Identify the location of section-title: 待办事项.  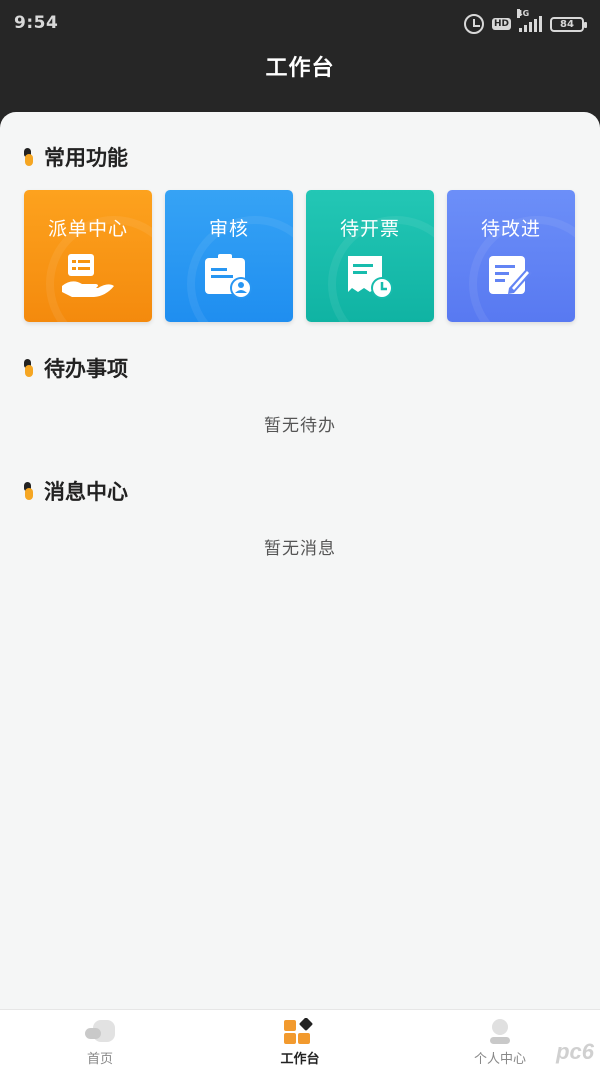
(86, 369).